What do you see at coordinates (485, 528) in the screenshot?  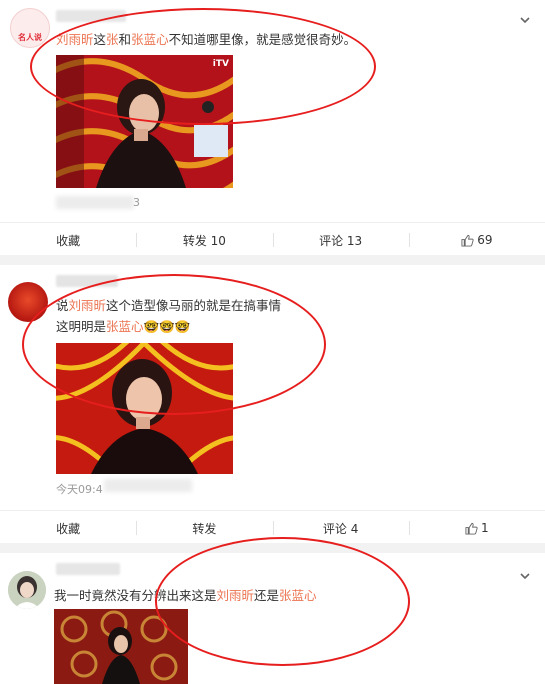 I see `like-count: 1` at bounding box center [485, 528].